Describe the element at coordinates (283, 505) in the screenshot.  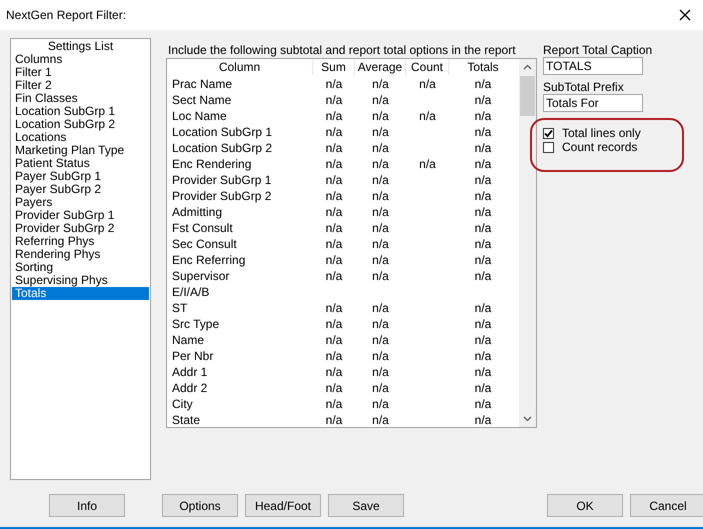
I see `dialog-button: Head/Foot` at that location.